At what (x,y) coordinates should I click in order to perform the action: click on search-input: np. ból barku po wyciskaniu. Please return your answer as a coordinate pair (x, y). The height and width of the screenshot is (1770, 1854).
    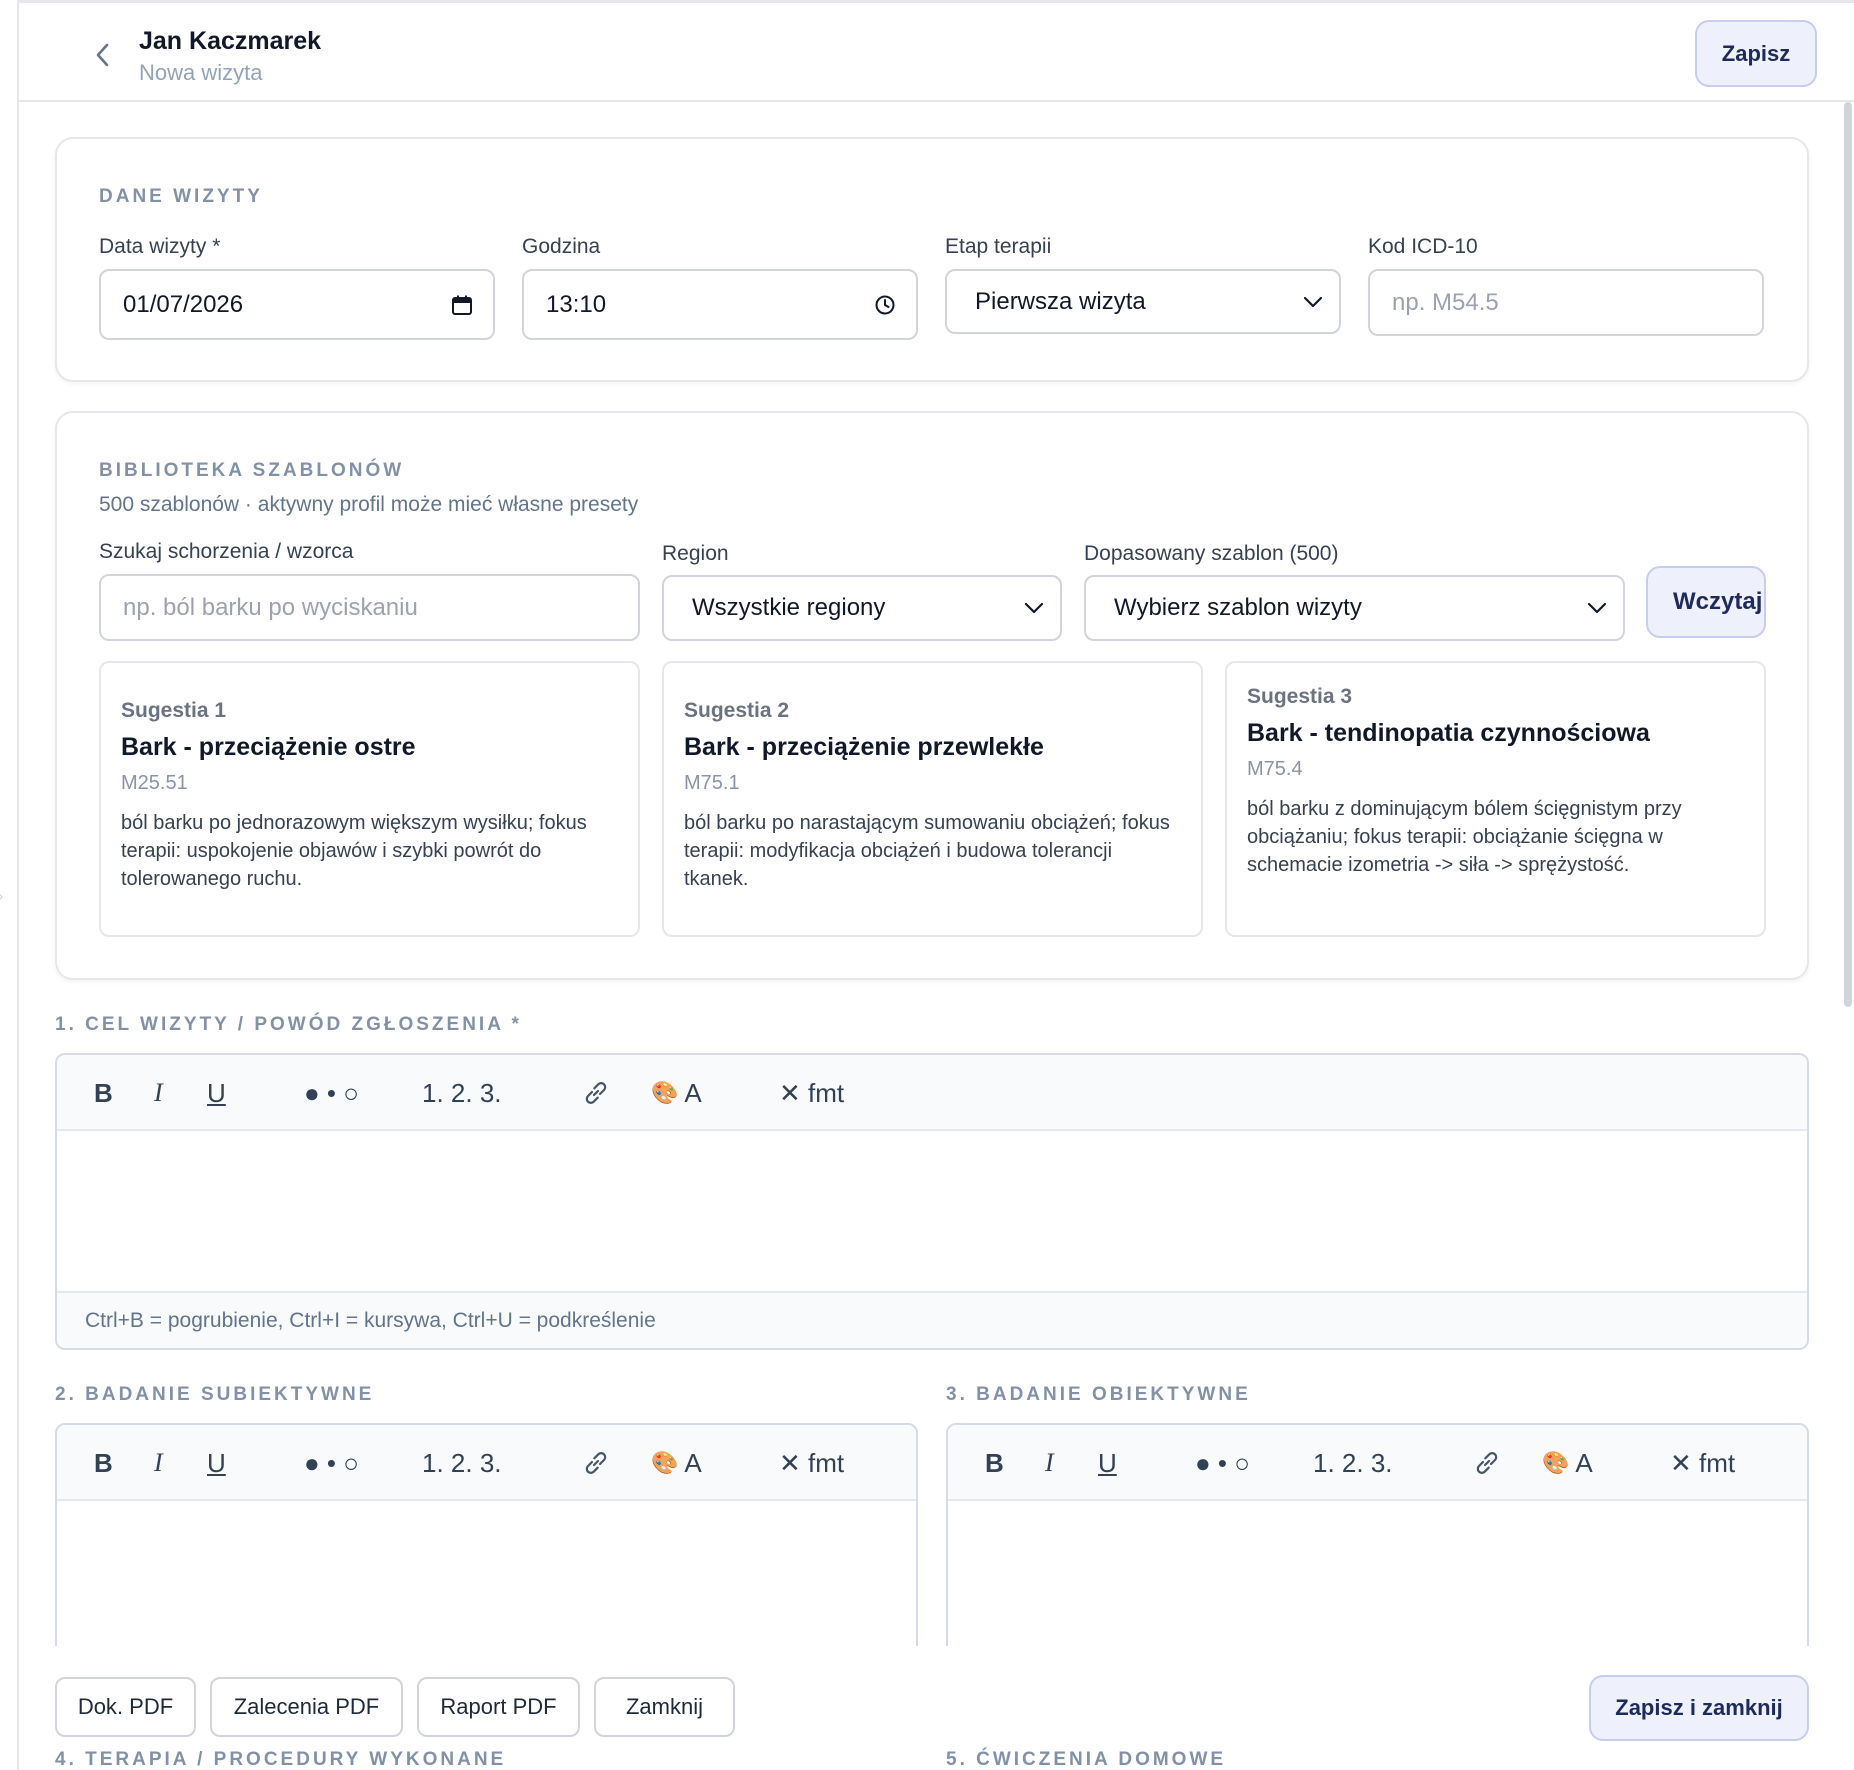
    Looking at the image, I should click on (369, 607).